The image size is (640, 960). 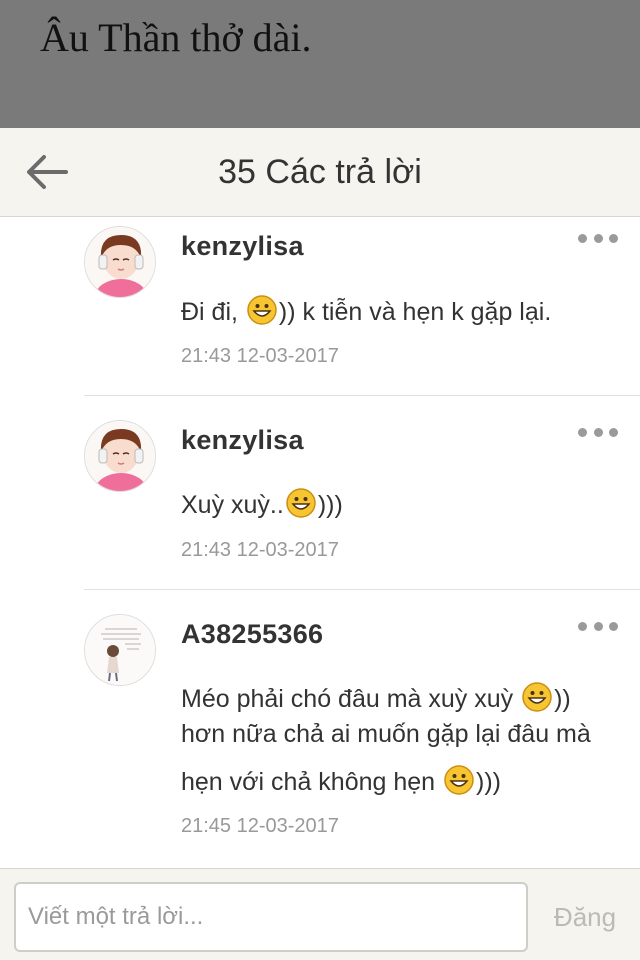 I want to click on comment-timestamp: 21:45 12-03-2017, so click(x=260, y=826).